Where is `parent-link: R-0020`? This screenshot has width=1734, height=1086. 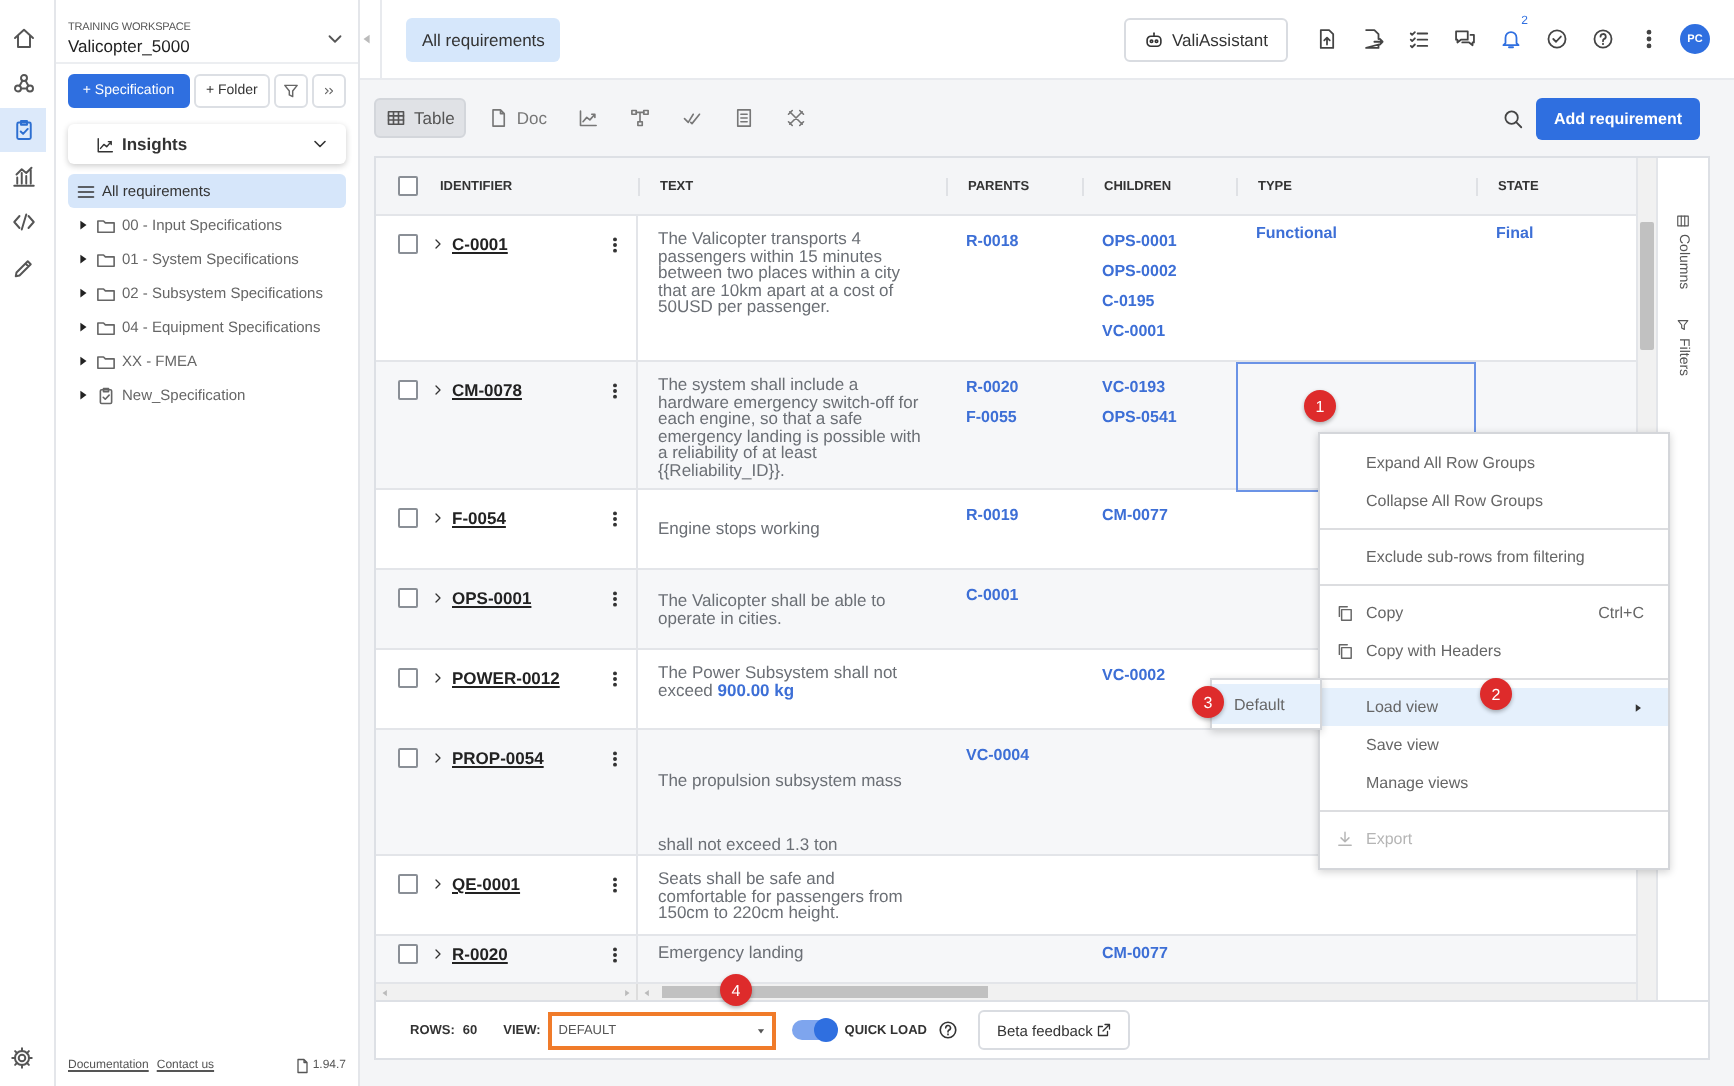 parent-link: R-0020 is located at coordinates (992, 387).